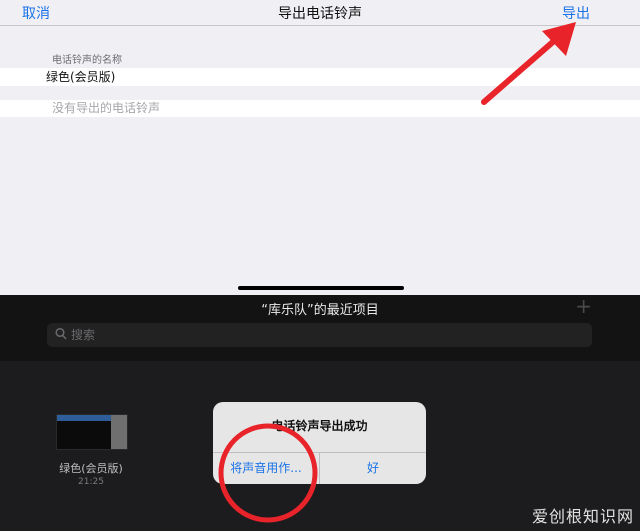 Image resolution: width=640 pixels, height=531 pixels. Describe the element at coordinates (91, 468) in the screenshot. I see `project-name: 绿色(会员版)` at that location.